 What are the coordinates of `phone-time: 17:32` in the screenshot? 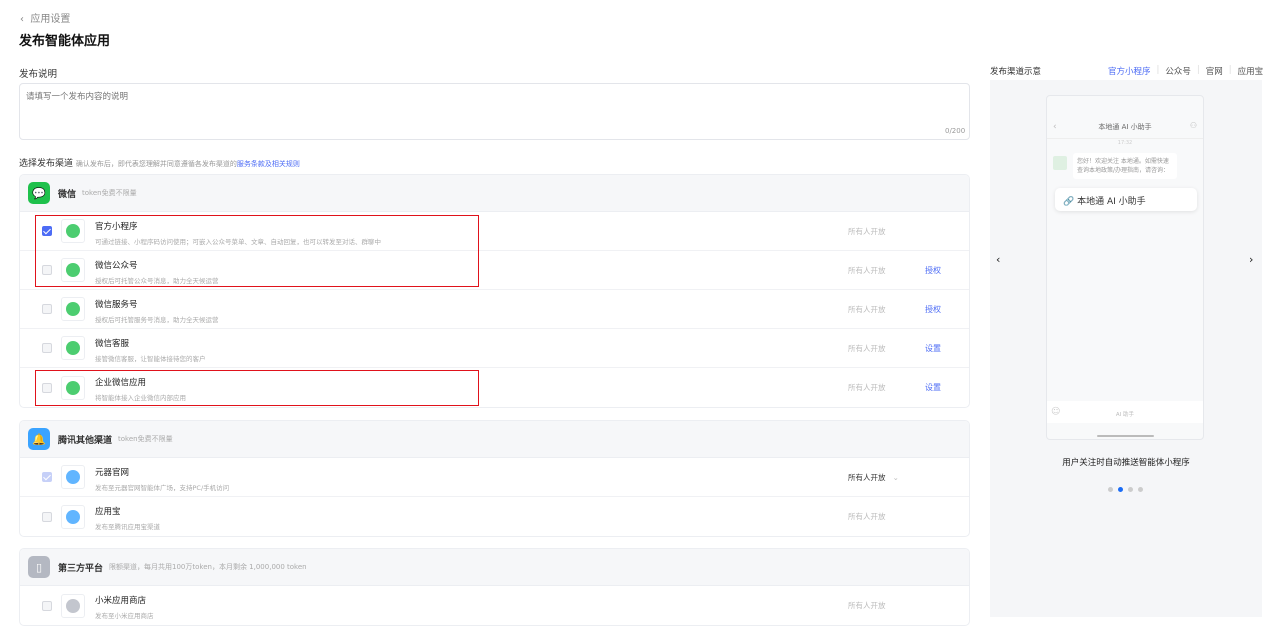 It's located at (1125, 143).